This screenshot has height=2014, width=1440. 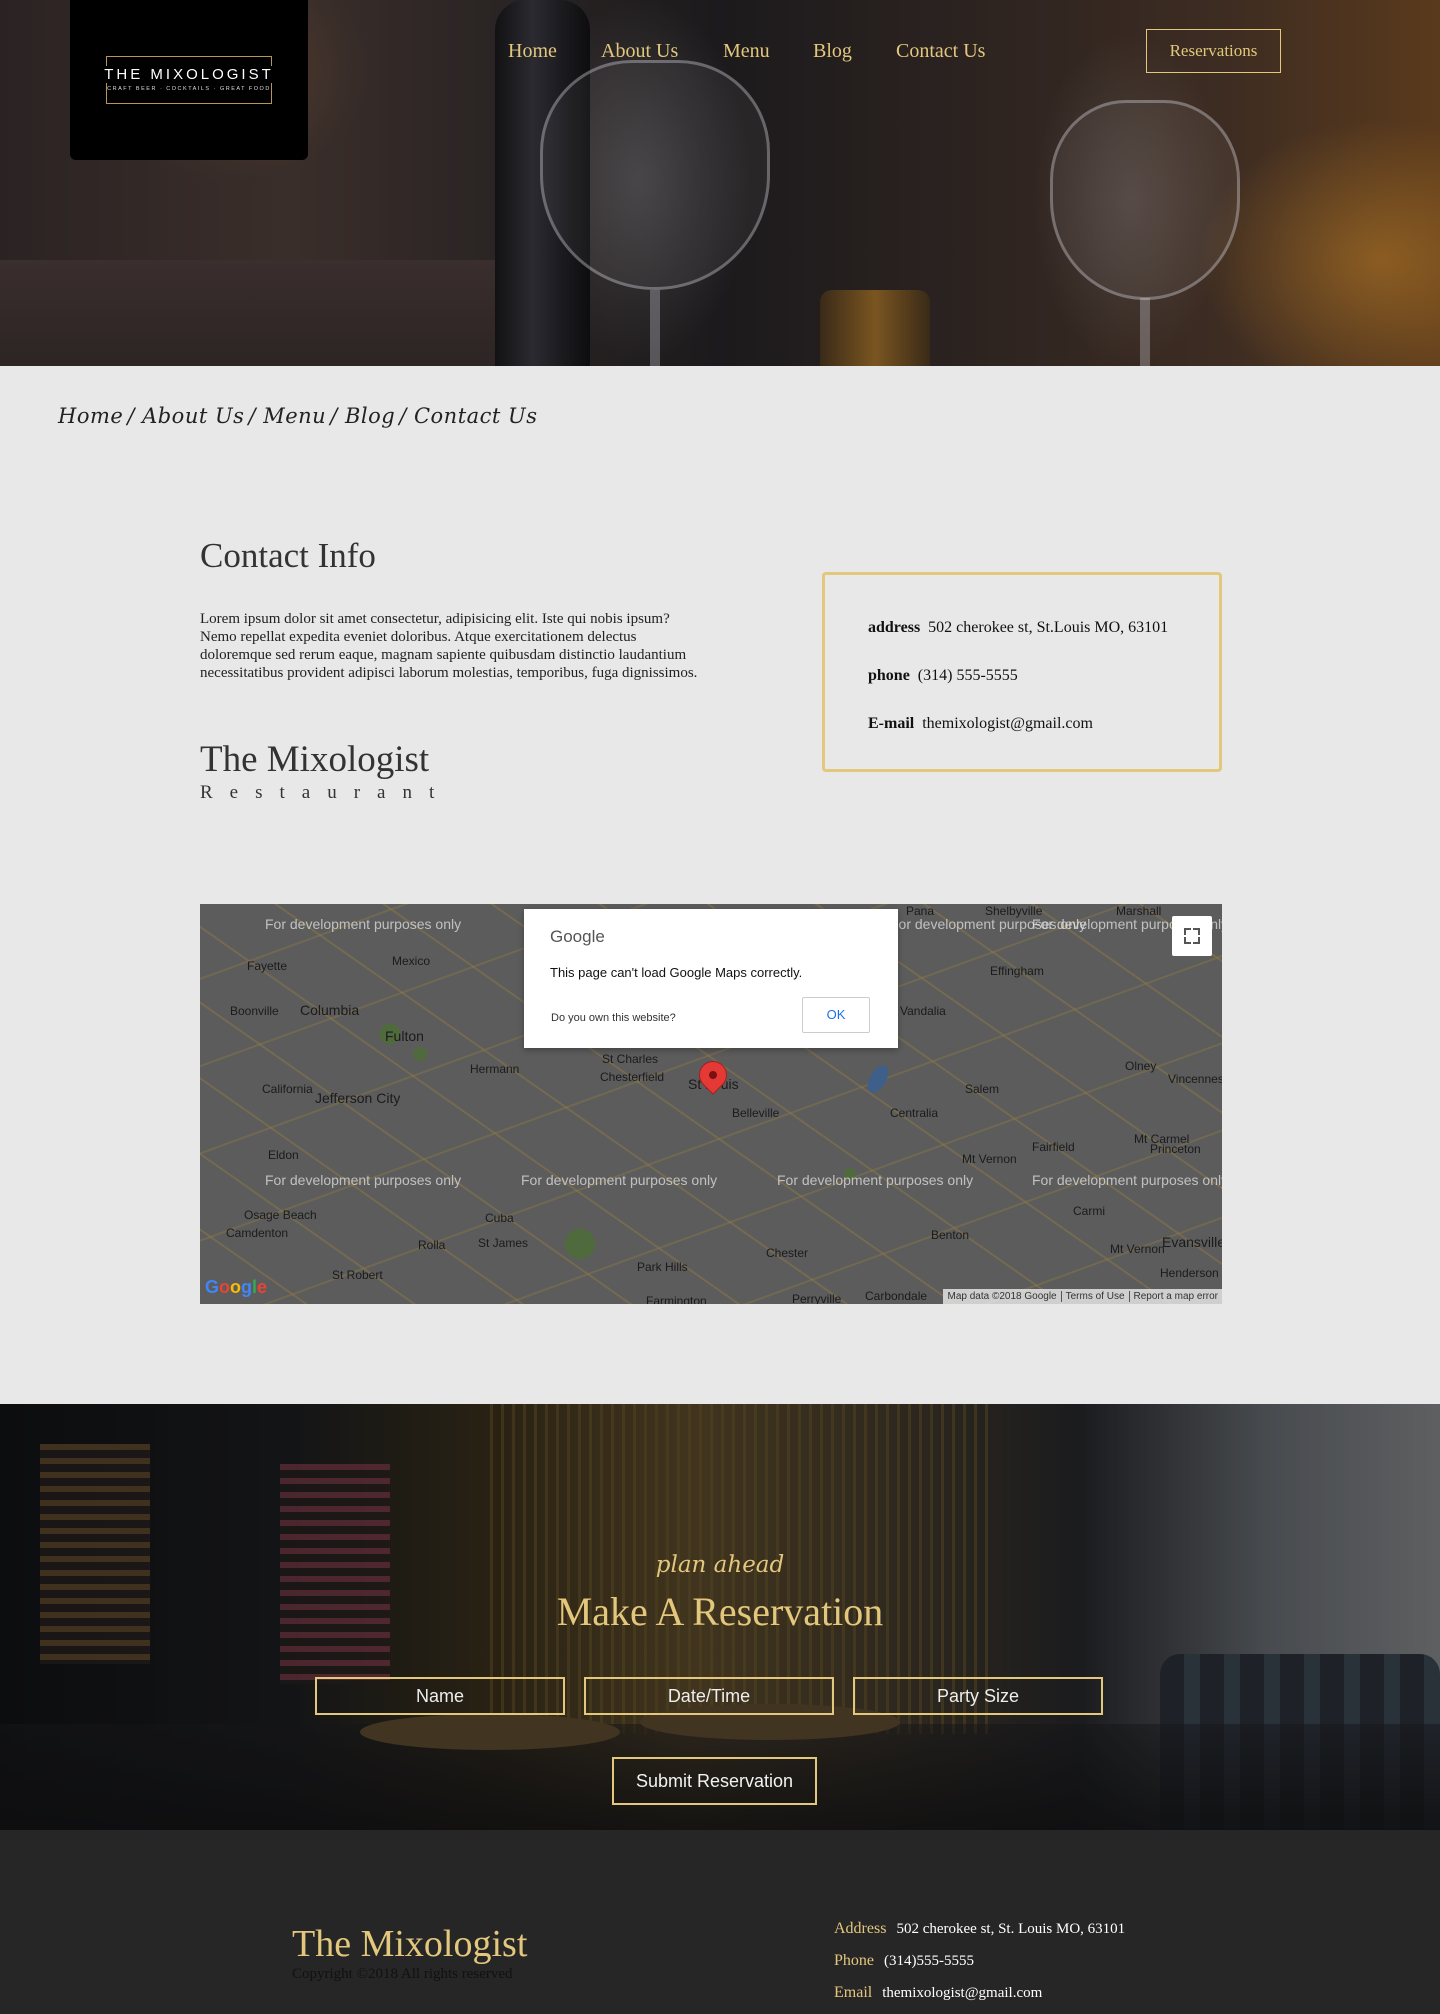 I want to click on map-place: Evansville, so click(x=1192, y=1242).